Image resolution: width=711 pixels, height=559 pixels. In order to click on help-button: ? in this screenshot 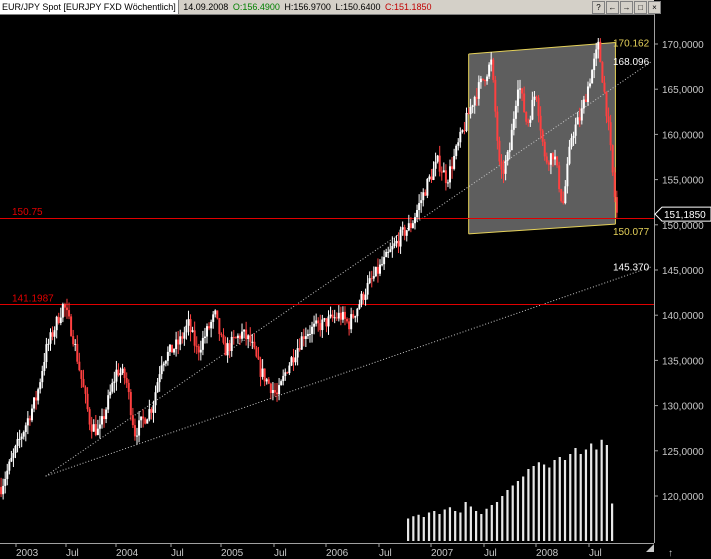, I will do `click(598, 7)`.